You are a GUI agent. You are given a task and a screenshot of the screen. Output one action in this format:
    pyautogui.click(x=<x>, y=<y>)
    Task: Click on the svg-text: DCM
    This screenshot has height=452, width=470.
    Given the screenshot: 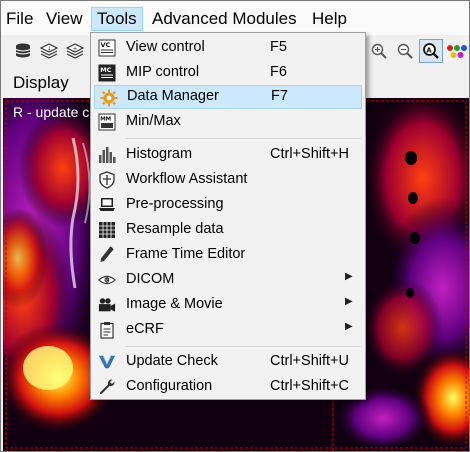 What is the action you would take?
    pyautogui.click(x=108, y=281)
    